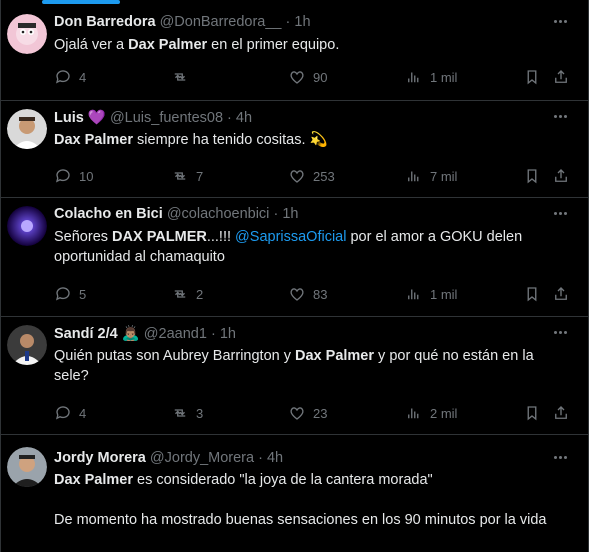  I want to click on reply-count: 5, so click(83, 294).